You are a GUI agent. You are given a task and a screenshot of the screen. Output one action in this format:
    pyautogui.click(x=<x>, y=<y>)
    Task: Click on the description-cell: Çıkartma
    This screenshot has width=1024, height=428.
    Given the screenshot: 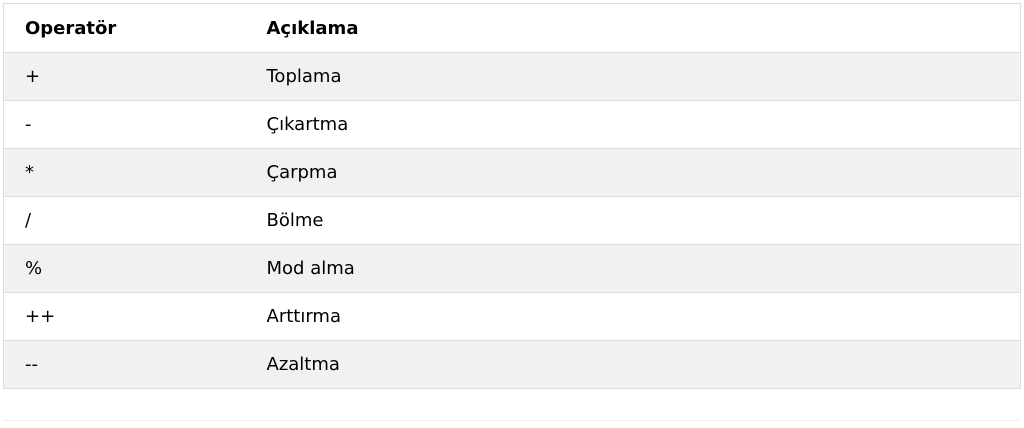 What is the action you would take?
    pyautogui.click(x=307, y=124)
    